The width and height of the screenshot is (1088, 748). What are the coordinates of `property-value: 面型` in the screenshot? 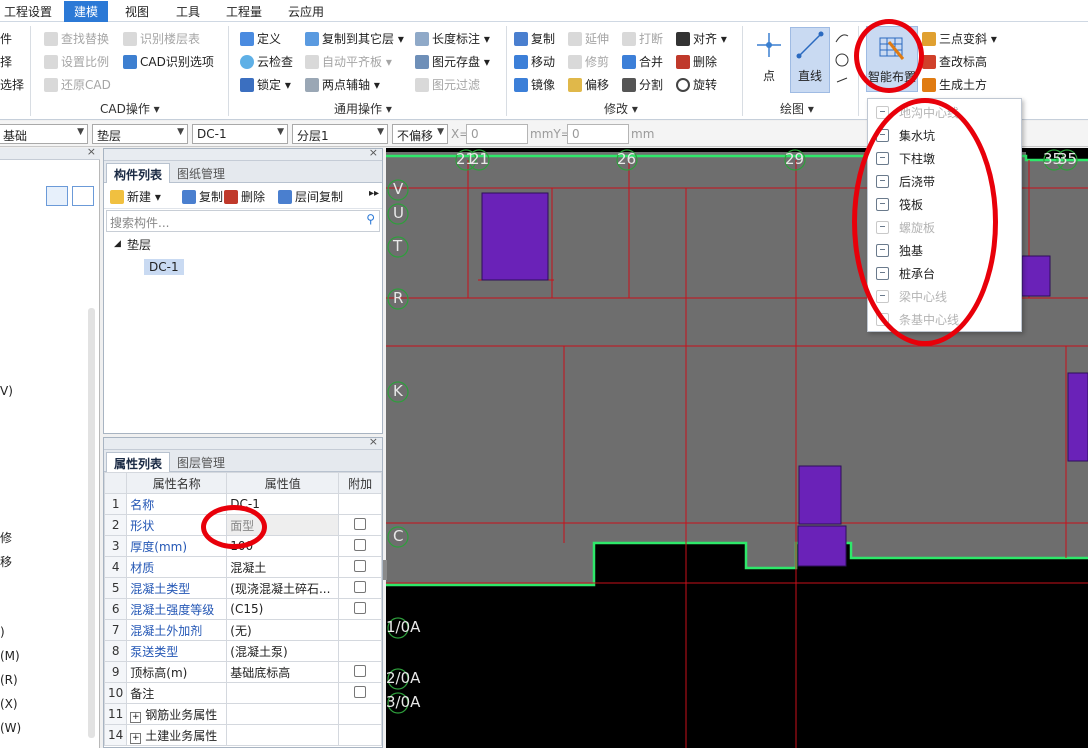 It's located at (283, 525).